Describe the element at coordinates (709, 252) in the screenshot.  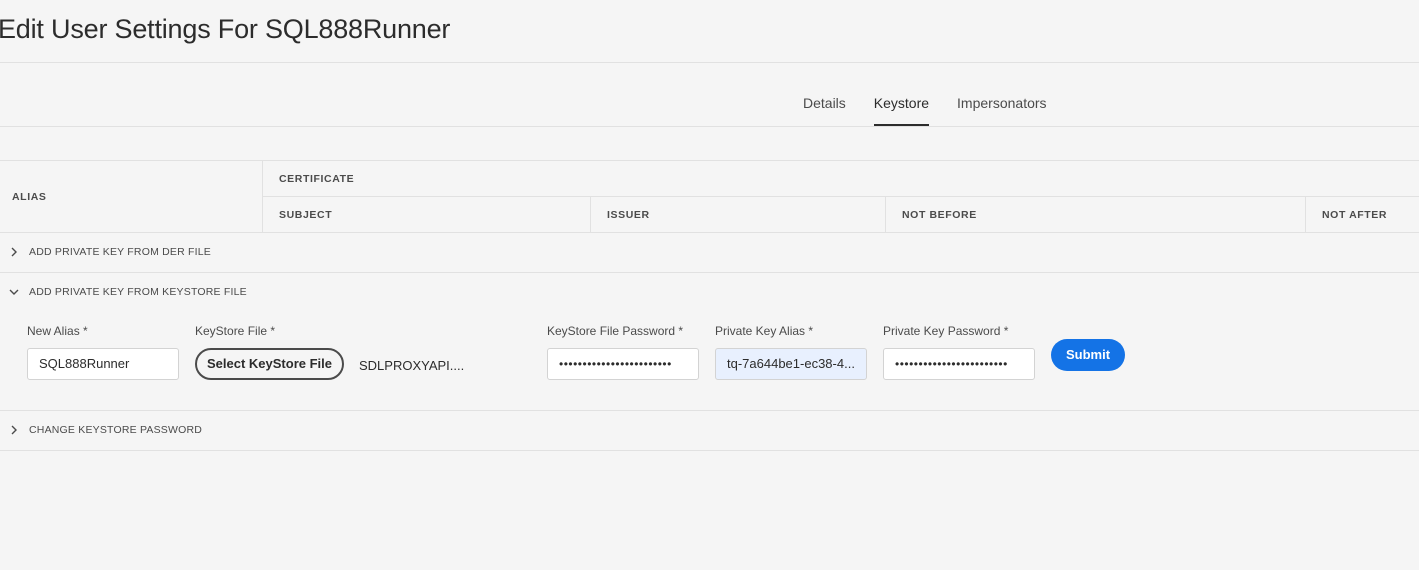
I see `accordion-add-der: ADD PRIVATE KEY FROM DER FILE` at that location.